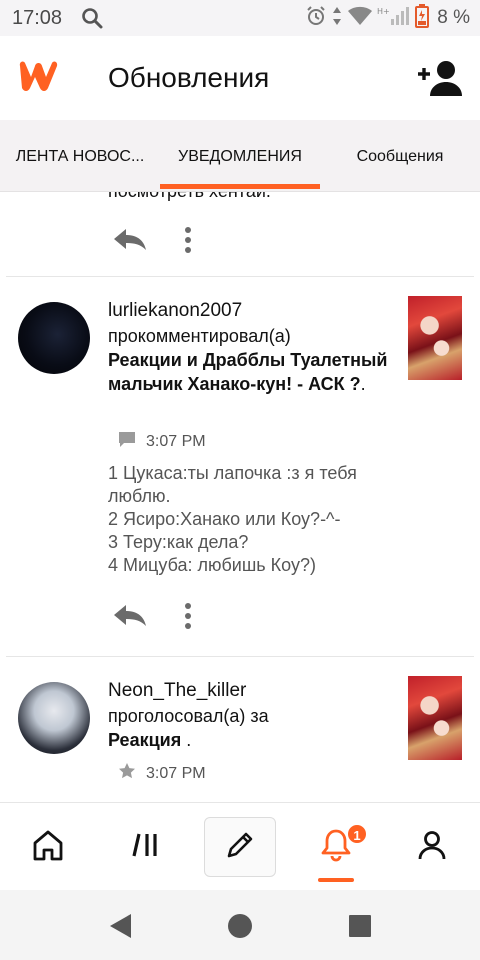  What do you see at coordinates (127, 441) in the screenshot?
I see `comment-icon` at bounding box center [127, 441].